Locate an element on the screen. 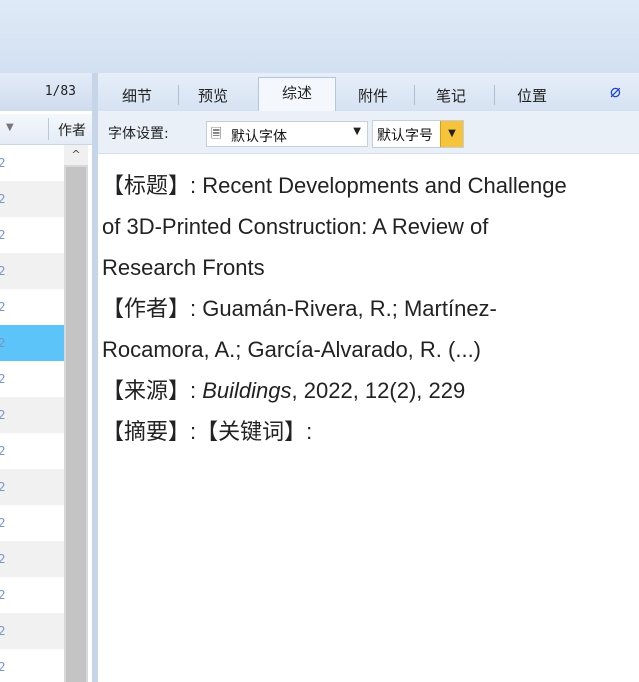 Image resolution: width=639 pixels, height=682 pixels. reference-rows: 2 2 2 2 2 2 2 2 2 2 2 2 2 2 2 is located at coordinates (32, 413).